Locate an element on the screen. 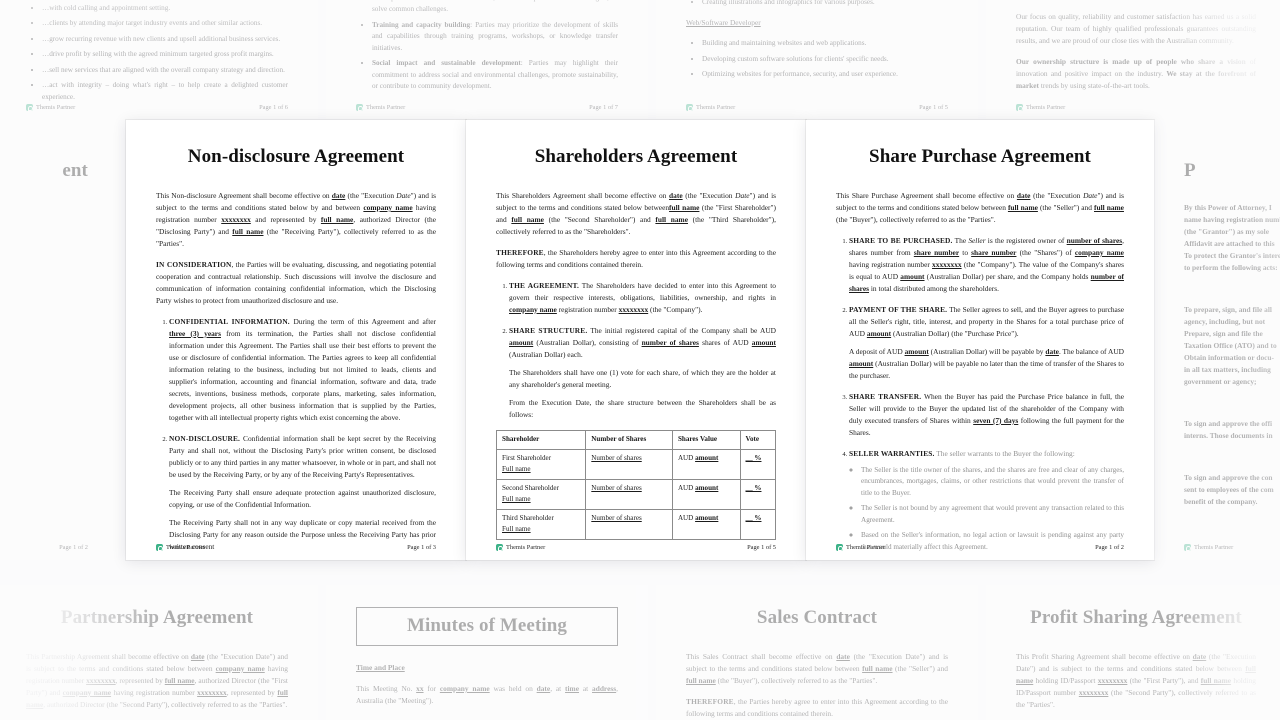 The width and height of the screenshot is (1280, 720). vote-value: __ % is located at coordinates (753, 488).